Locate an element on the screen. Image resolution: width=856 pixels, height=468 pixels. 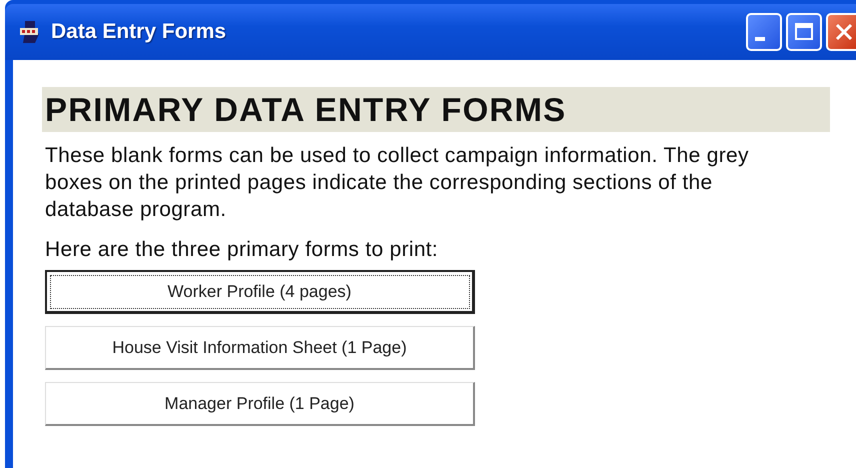
close-button is located at coordinates (841, 32).